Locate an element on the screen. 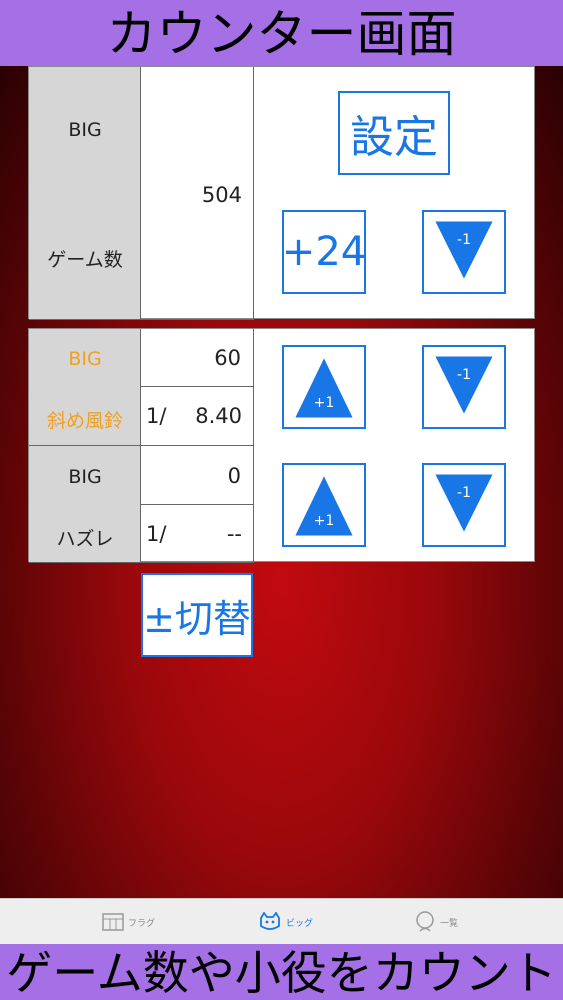  tab-flag: フラグ is located at coordinates (128, 922).